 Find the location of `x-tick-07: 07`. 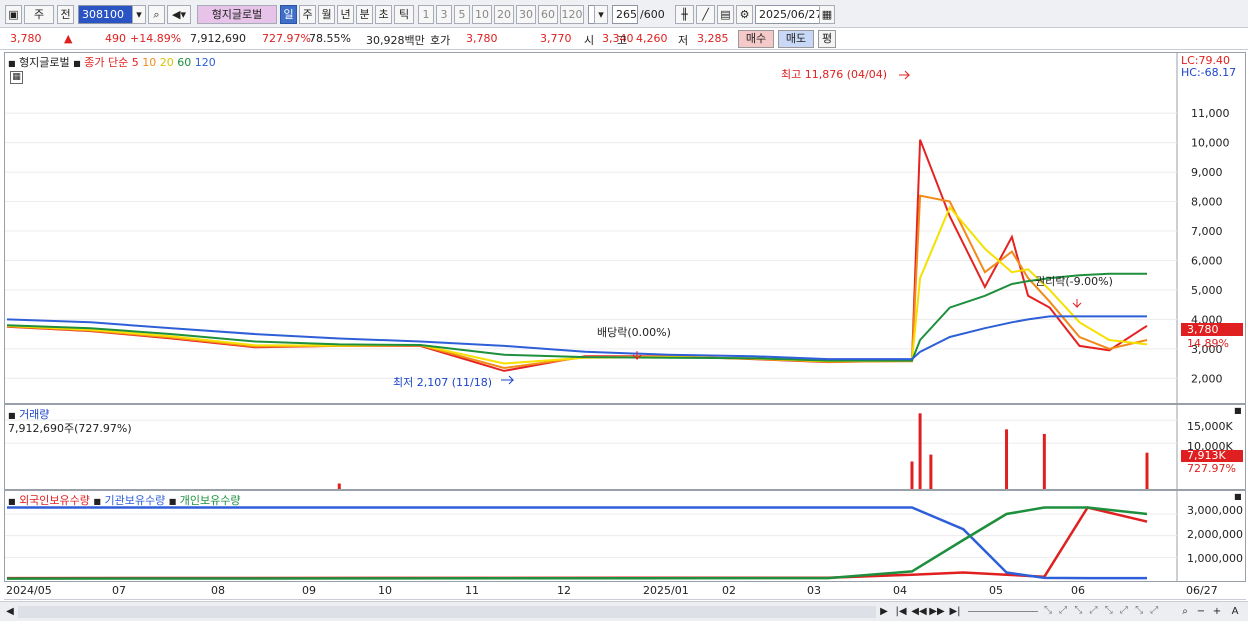

x-tick-07: 07 is located at coordinates (119, 590).